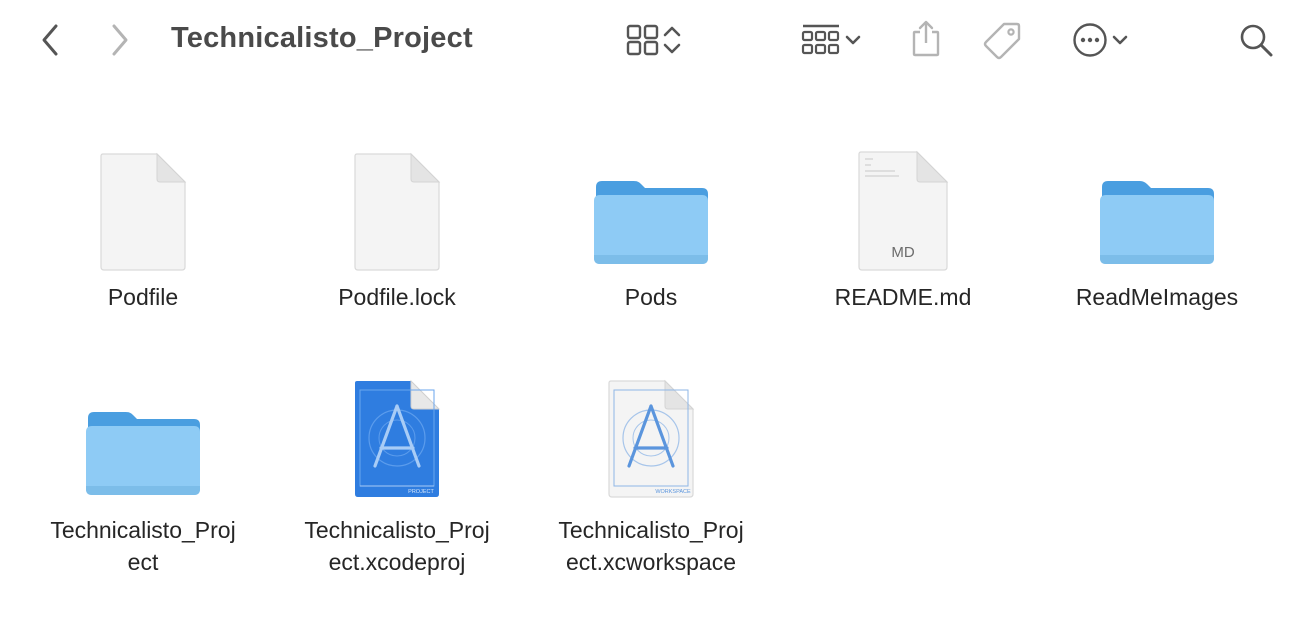  Describe the element at coordinates (903, 297) in the screenshot. I see `file-name: README.md` at that location.